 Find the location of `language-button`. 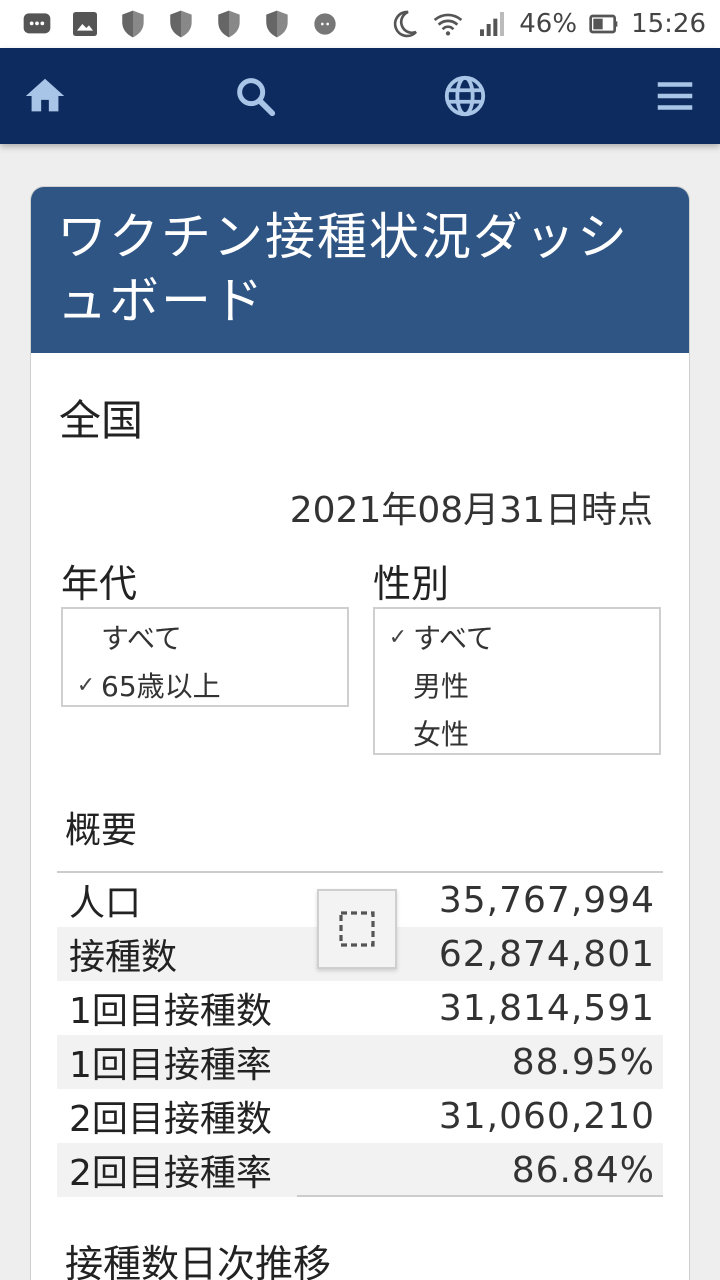

language-button is located at coordinates (465, 96).